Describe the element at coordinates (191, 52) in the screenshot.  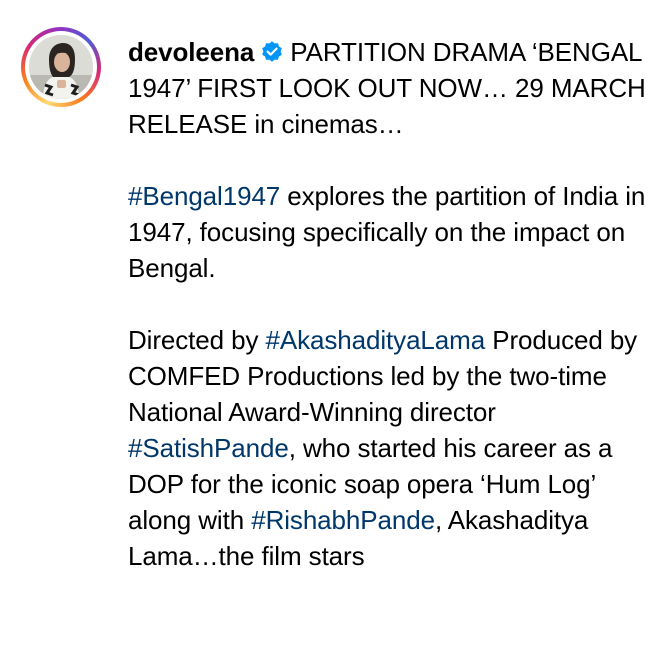
I see `username-link: devoleena` at that location.